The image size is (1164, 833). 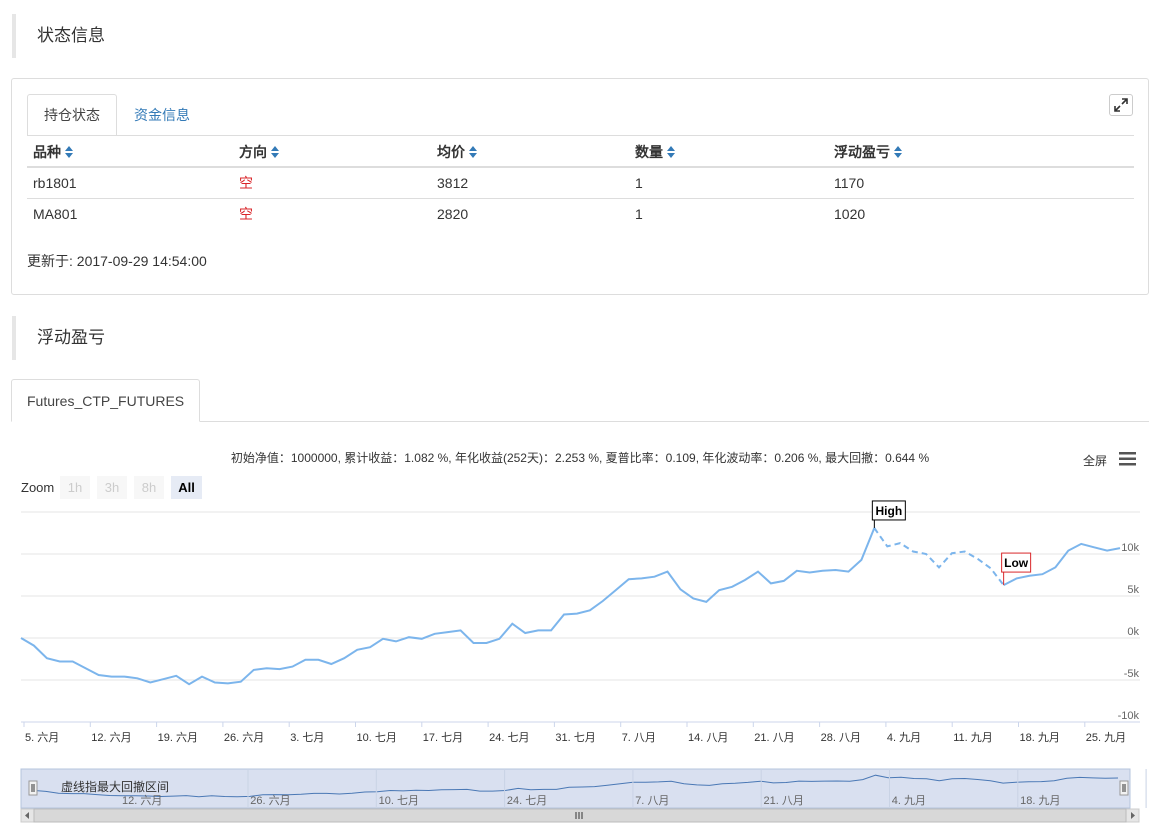 What do you see at coordinates (652, 801) in the screenshot?
I see `navigator-tick-label: 7. 八月` at bounding box center [652, 801].